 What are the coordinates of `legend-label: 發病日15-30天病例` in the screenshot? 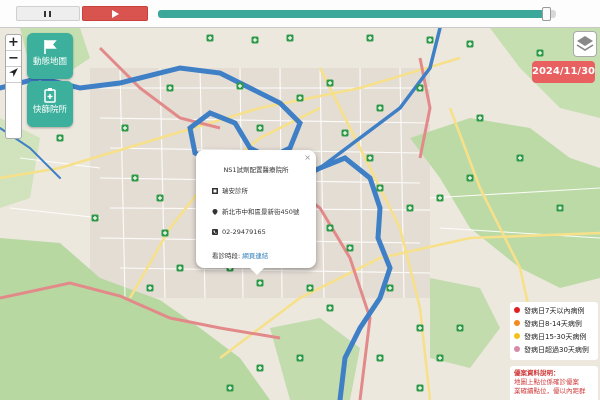 It's located at (555, 337).